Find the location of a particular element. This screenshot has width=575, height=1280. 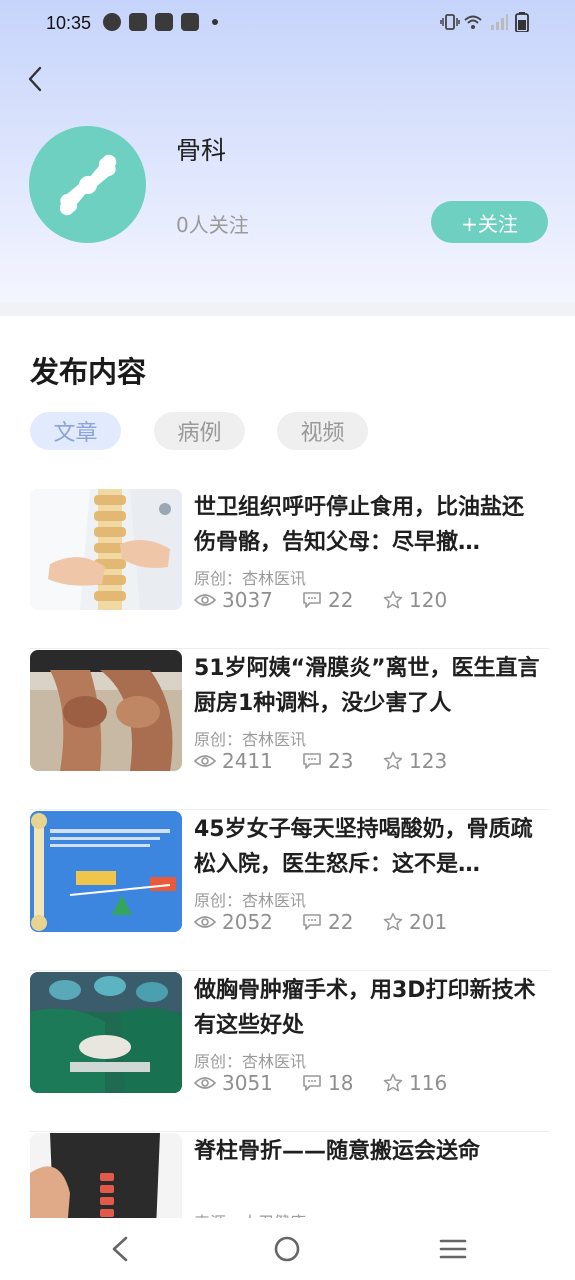

spine-back-photo is located at coordinates (106, 1175).